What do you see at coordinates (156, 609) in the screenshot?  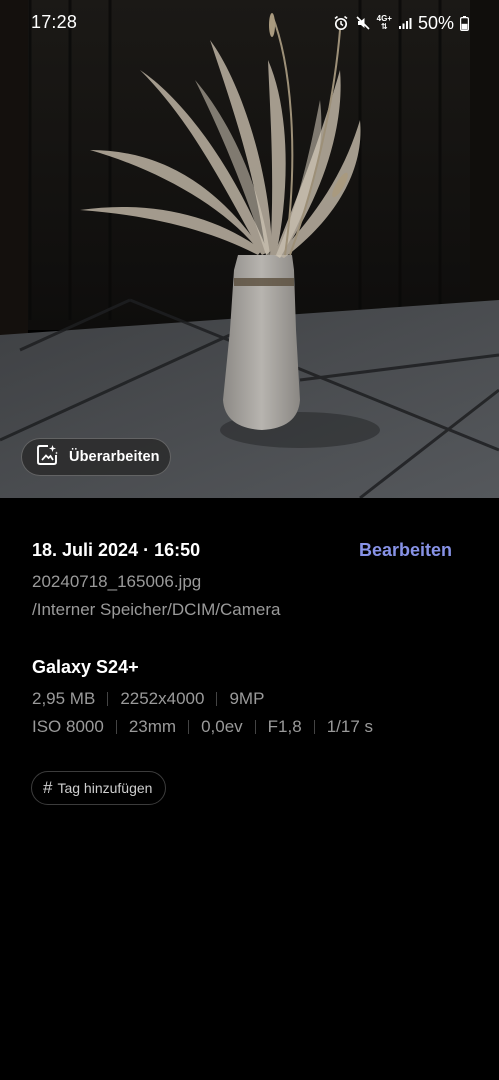 I see `file-path: /Interner Speicher/DCIM/Camera` at bounding box center [156, 609].